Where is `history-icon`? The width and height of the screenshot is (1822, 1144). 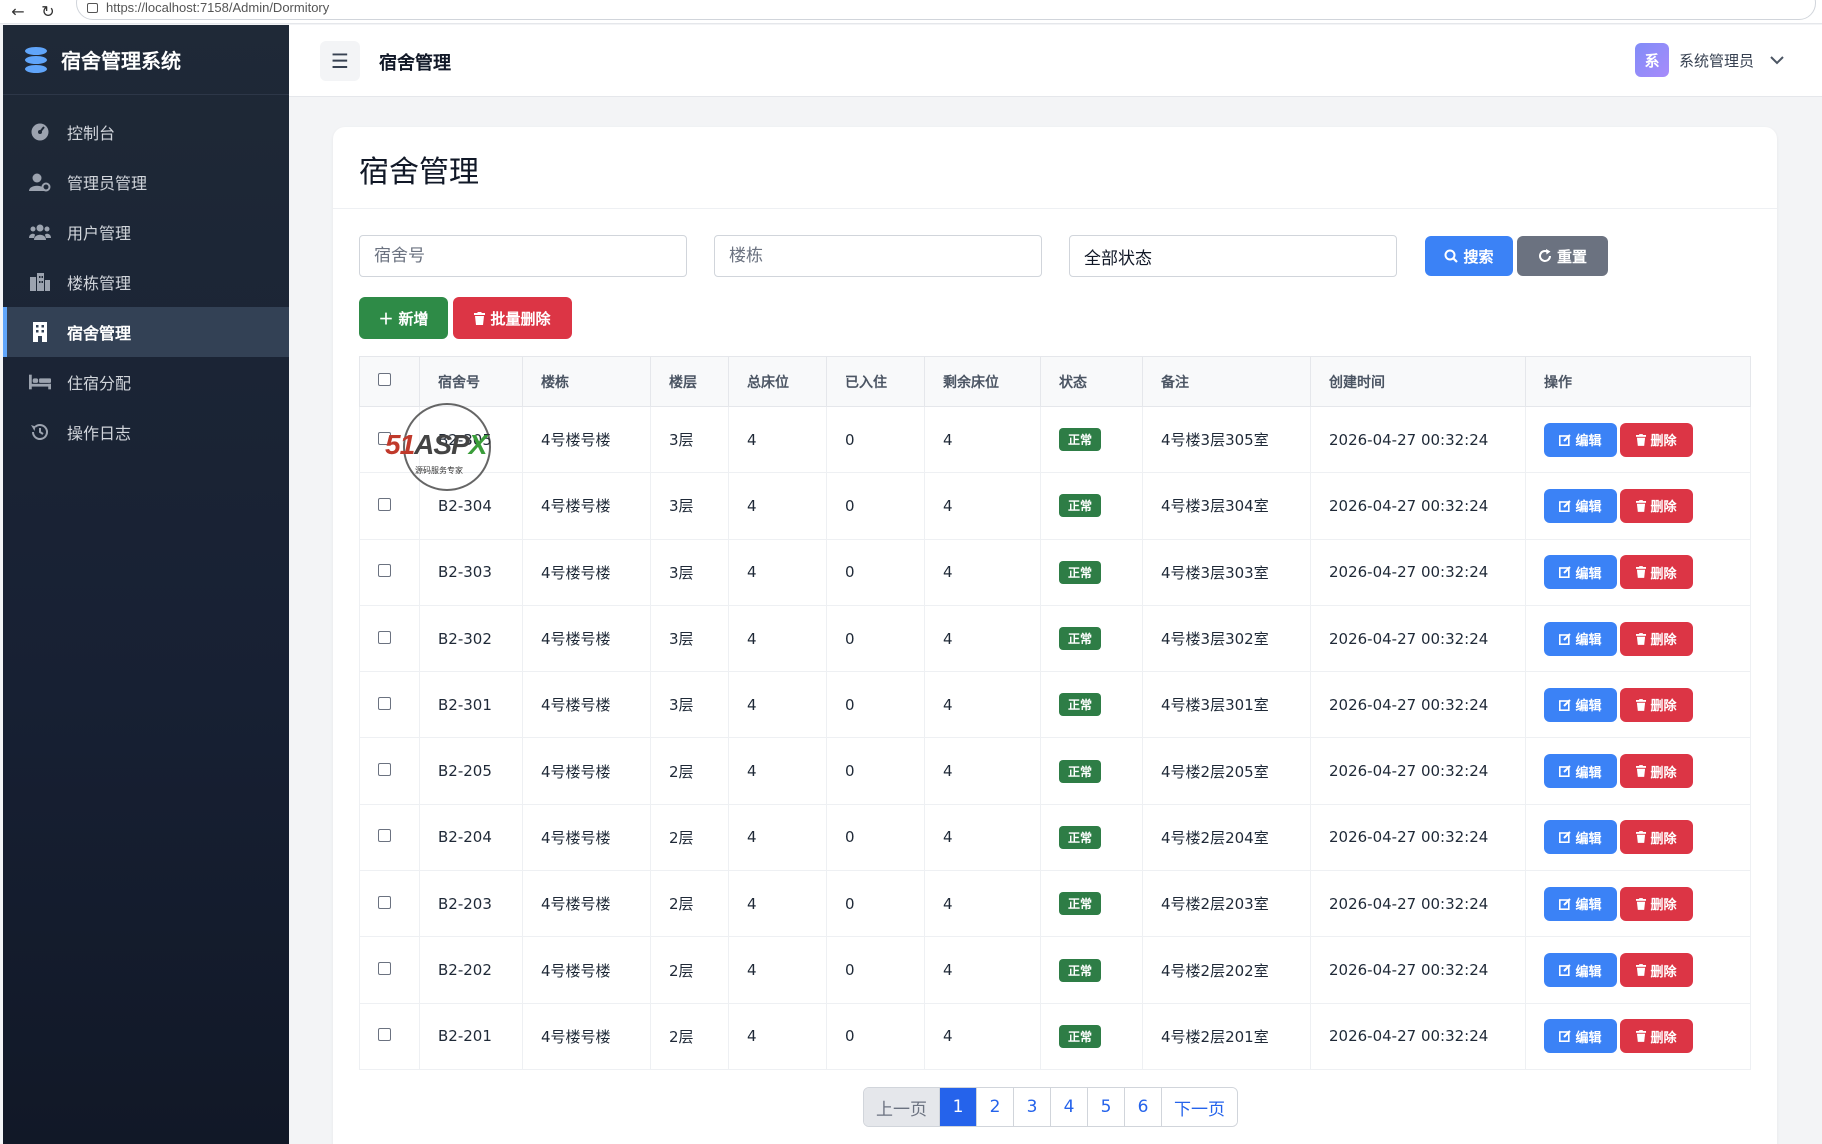 history-icon is located at coordinates (40, 432).